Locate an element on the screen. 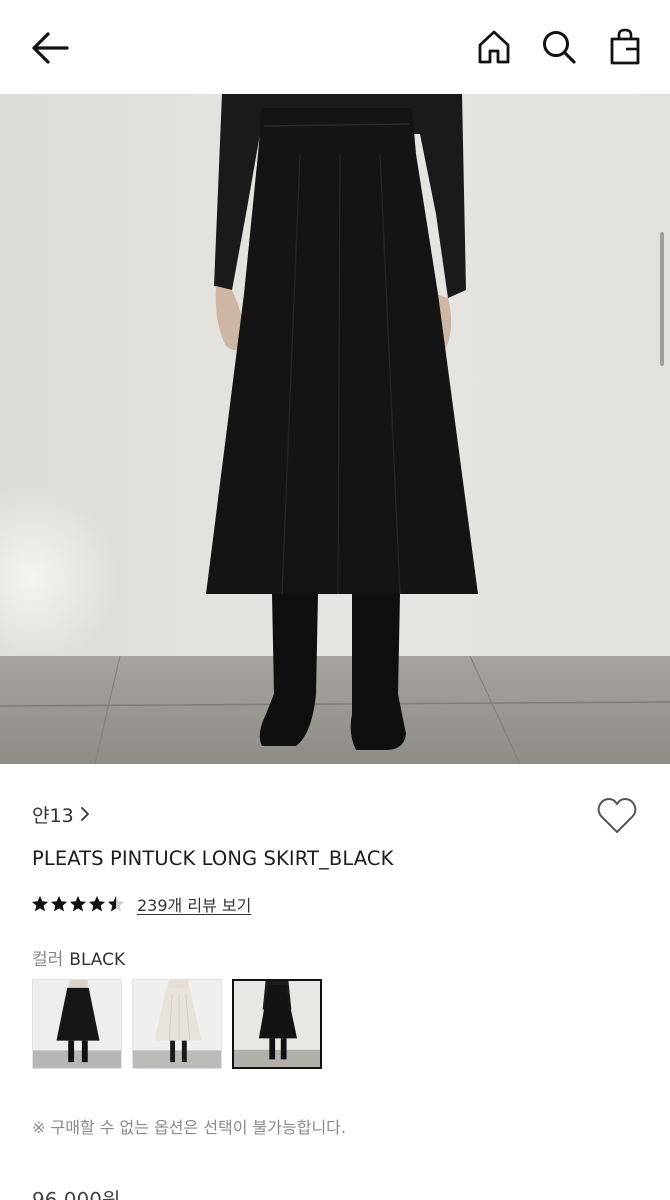 The width and height of the screenshot is (670, 1200). color-option-black is located at coordinates (77, 1024).